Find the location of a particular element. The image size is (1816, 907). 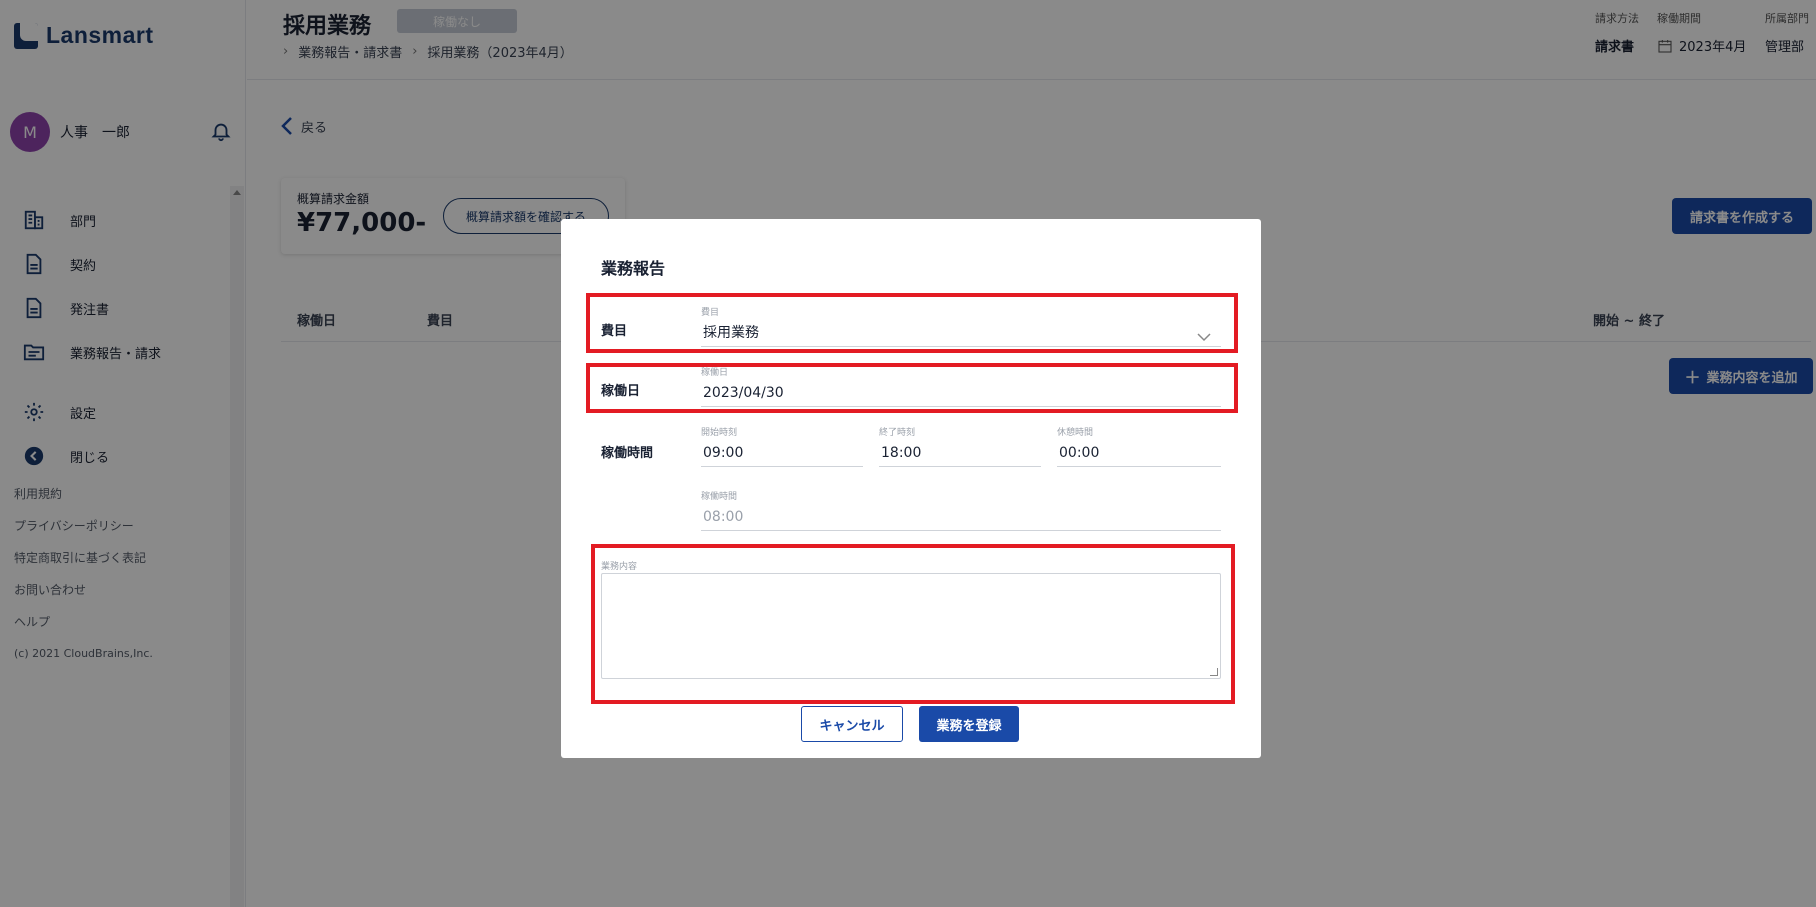

register-work-button: 業務を登録 is located at coordinates (969, 724).